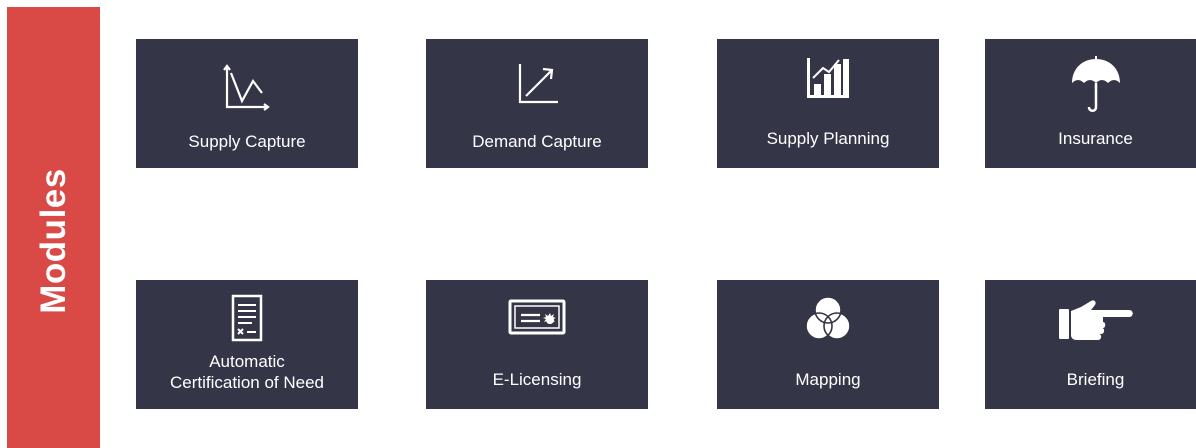 The width and height of the screenshot is (1196, 448). What do you see at coordinates (53, 241) in the screenshot?
I see `sidebar-title: Modules` at bounding box center [53, 241].